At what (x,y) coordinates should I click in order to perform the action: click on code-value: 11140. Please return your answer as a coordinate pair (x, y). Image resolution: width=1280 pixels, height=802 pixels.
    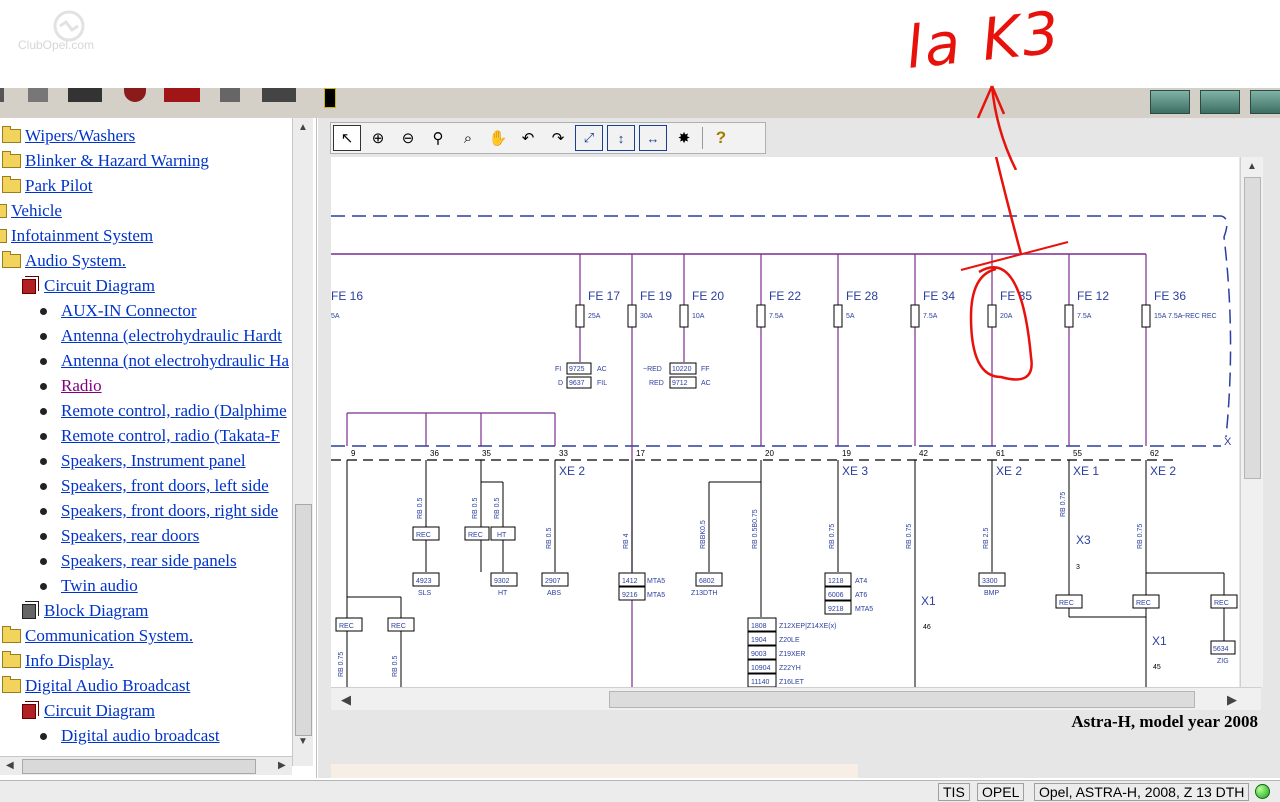
    Looking at the image, I should click on (760, 682).